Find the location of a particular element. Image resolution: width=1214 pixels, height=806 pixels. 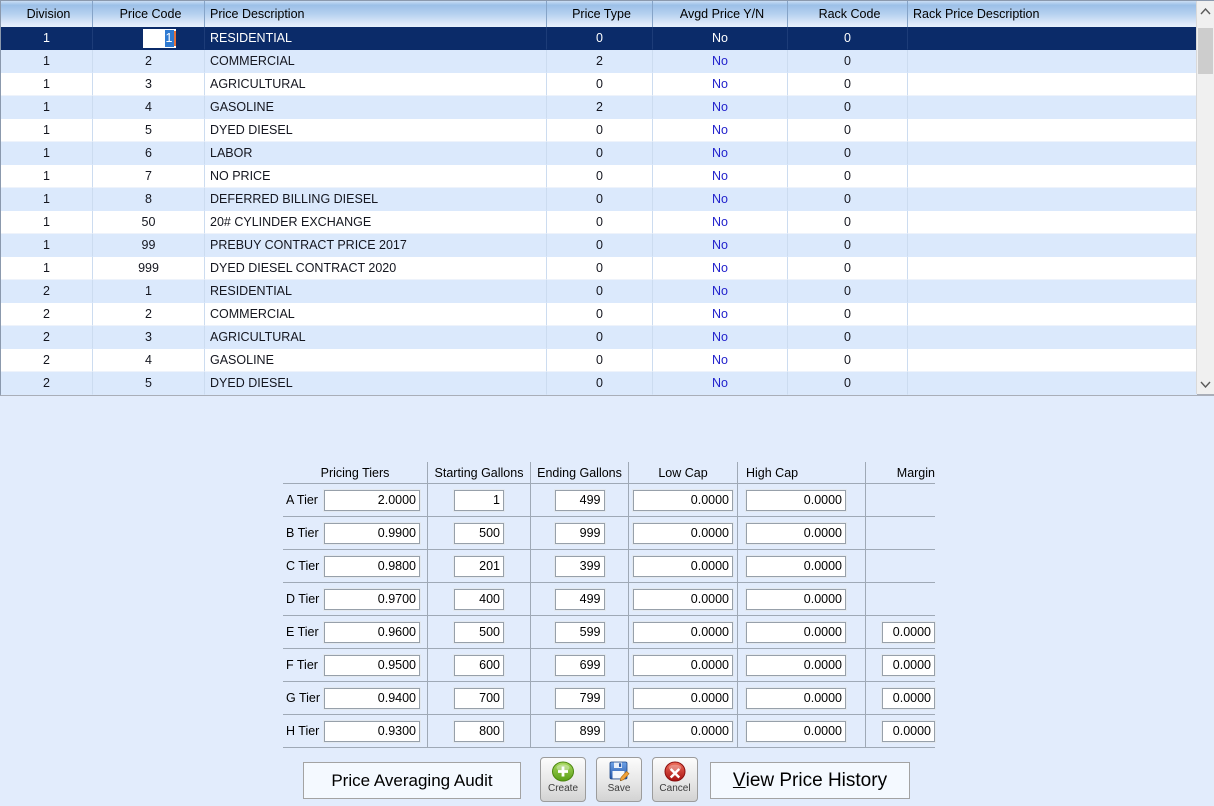

h-tier-ending-gallons-input is located at coordinates (579, 731).